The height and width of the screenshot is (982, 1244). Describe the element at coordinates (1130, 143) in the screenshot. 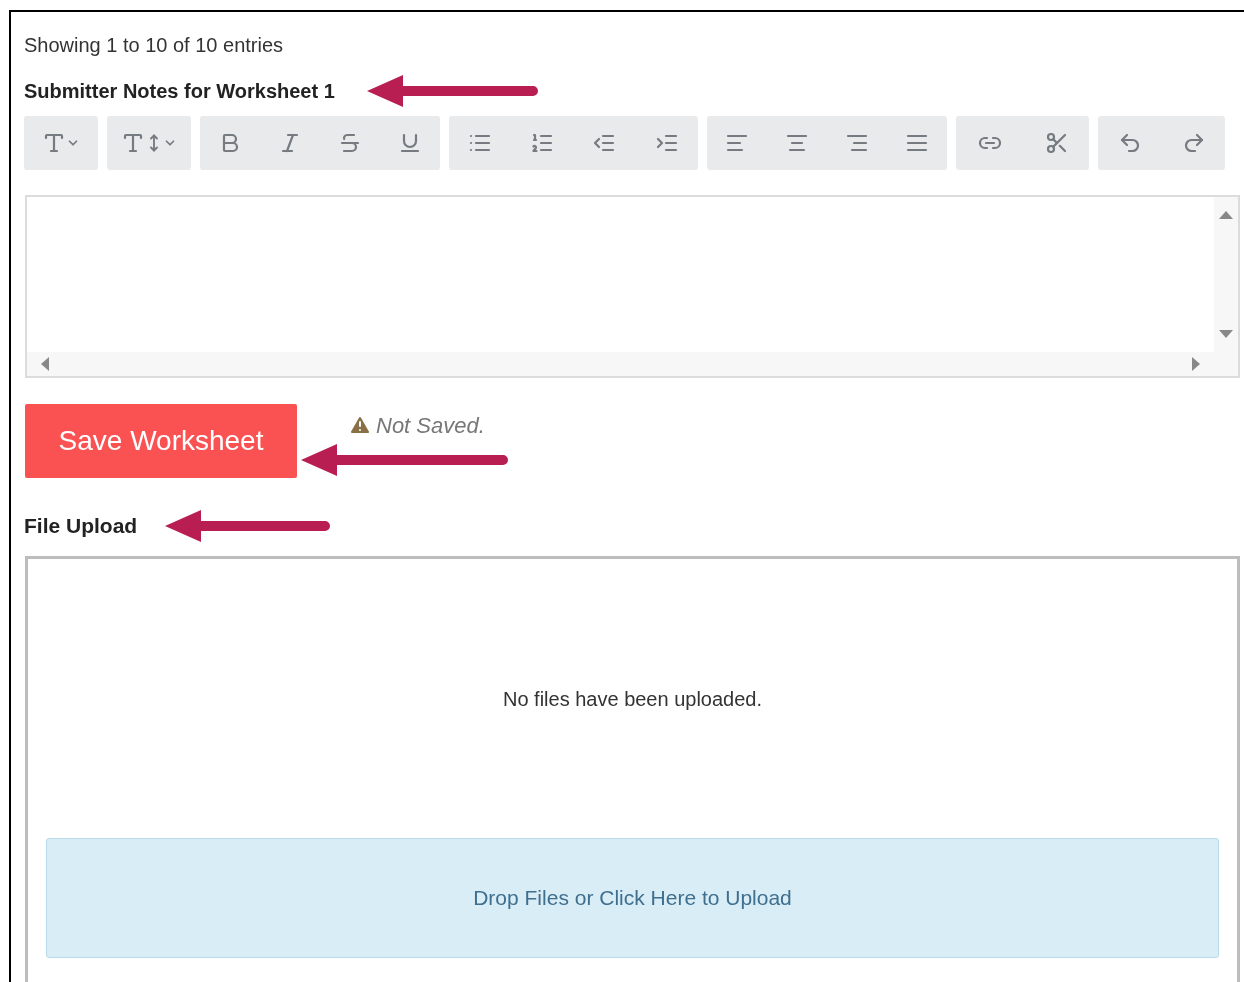

I see `undo-icon` at that location.